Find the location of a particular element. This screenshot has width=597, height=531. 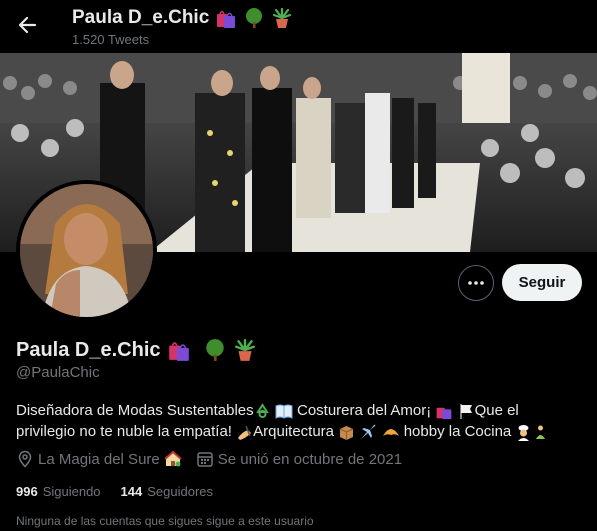

tweet-count: 1.520 Tweets is located at coordinates (111, 39).